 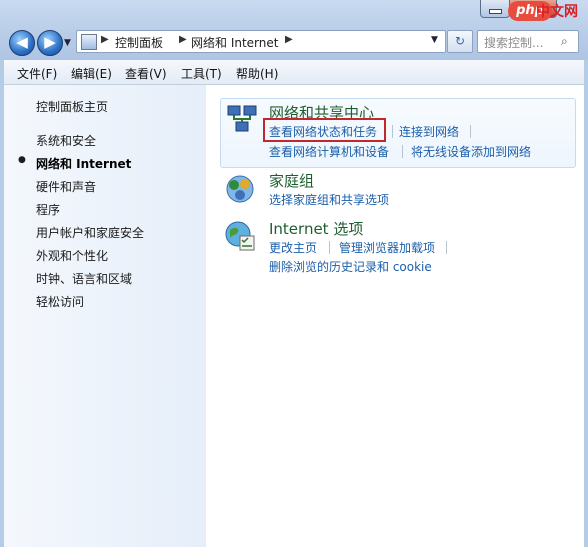 What do you see at coordinates (139, 42) in the screenshot?
I see `breadcrumb-control-panel: 控制面板` at bounding box center [139, 42].